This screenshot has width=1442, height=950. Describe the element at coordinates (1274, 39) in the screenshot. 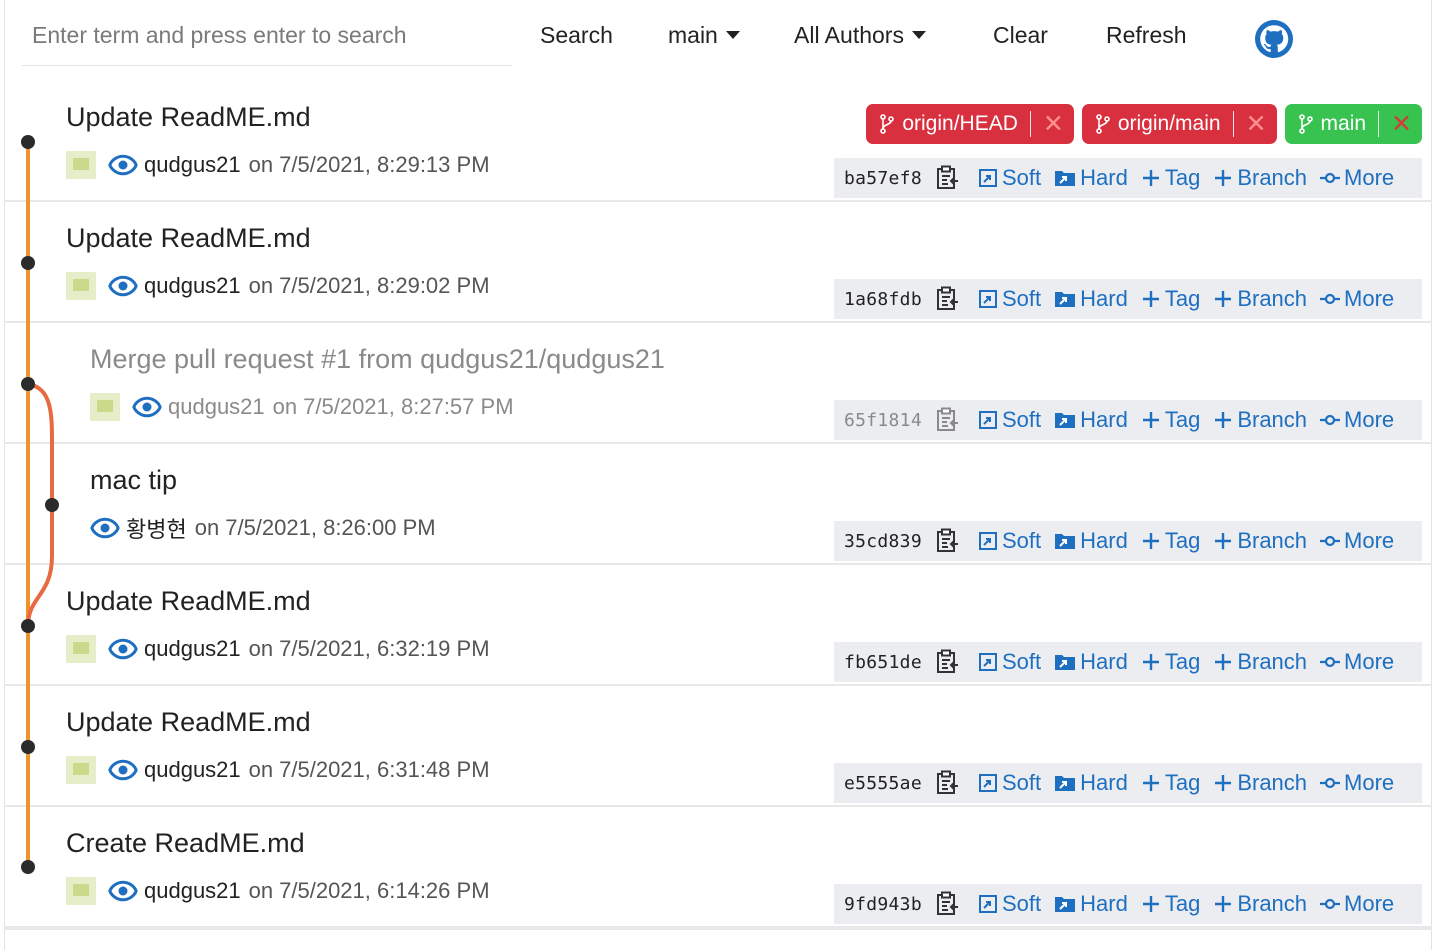

I see `github-icon` at that location.